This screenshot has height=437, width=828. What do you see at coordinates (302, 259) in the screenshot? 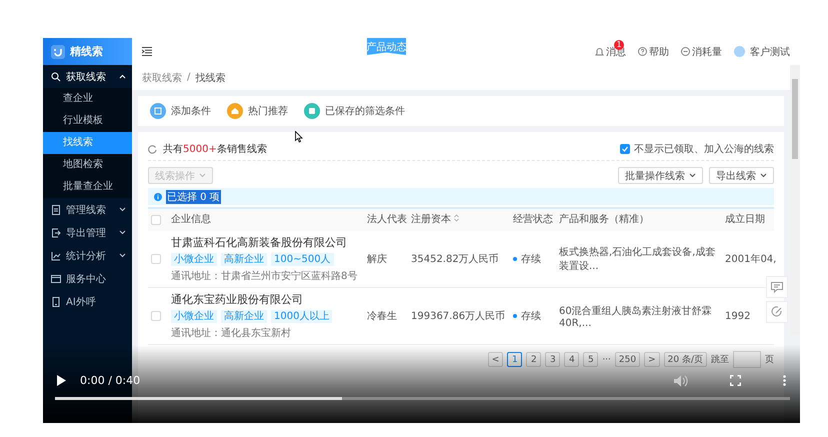
I see `company-tag: 100~500人` at bounding box center [302, 259].